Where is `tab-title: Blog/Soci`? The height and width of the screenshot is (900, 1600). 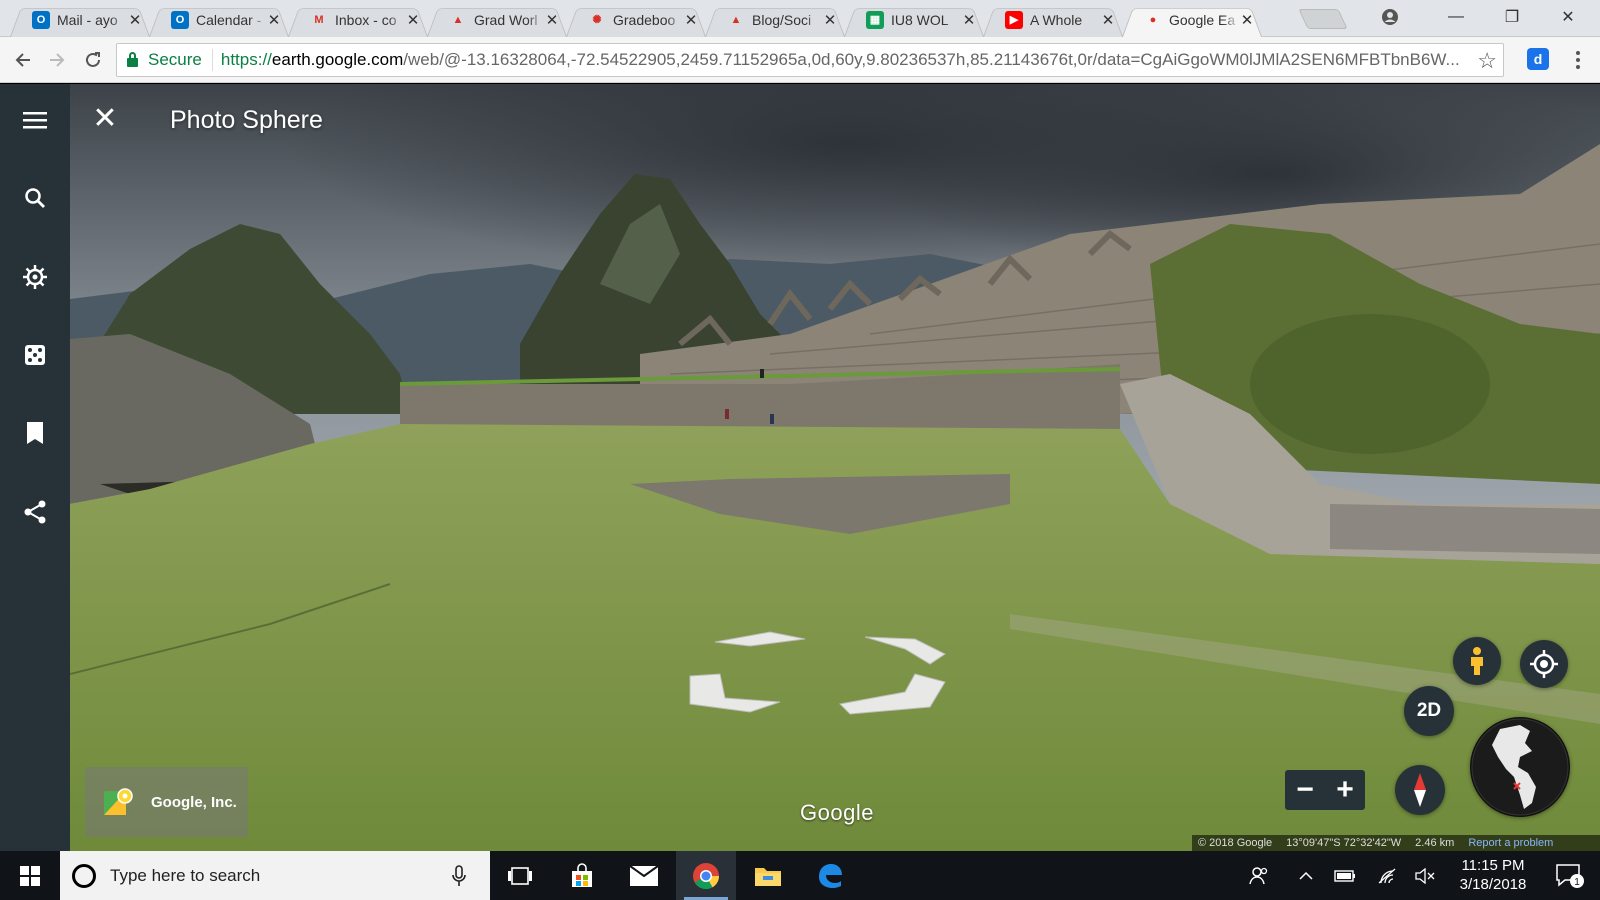
tab-title: Blog/Soci is located at coordinates (782, 19).